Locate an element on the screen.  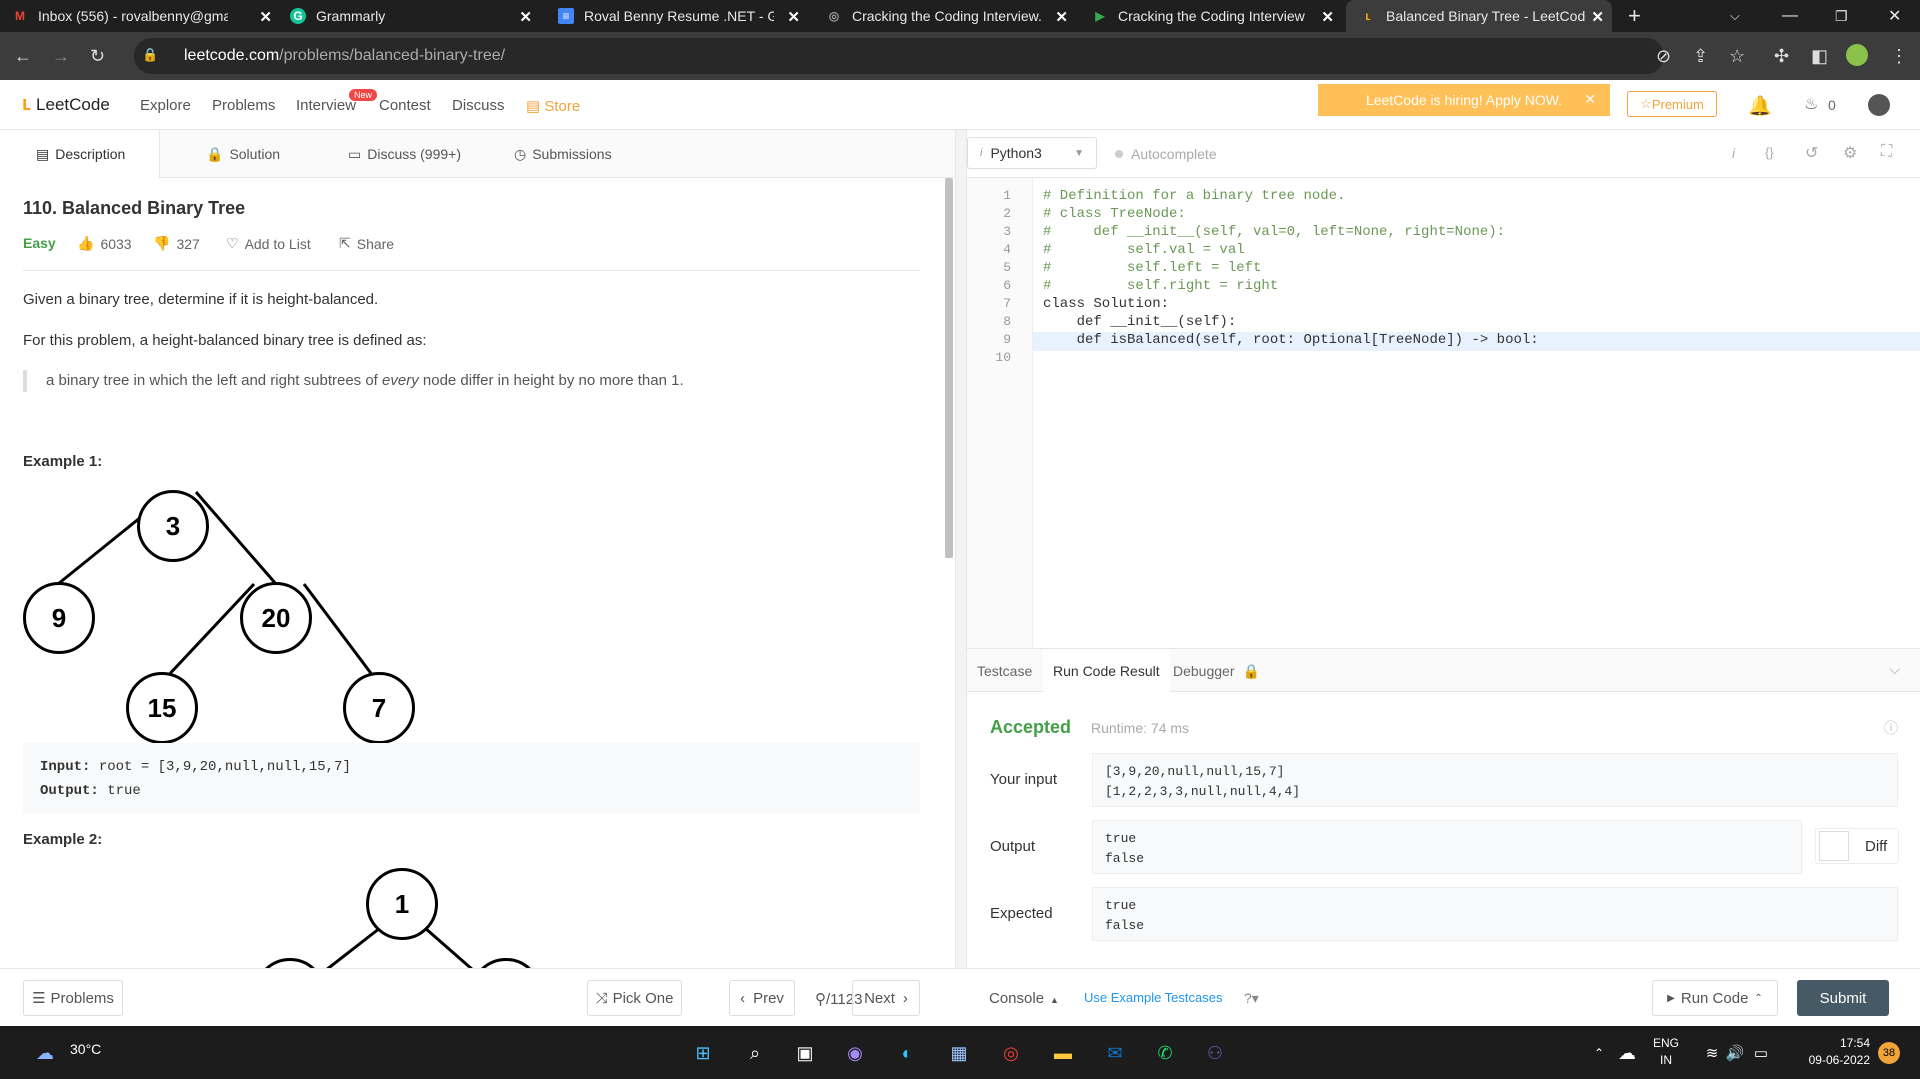
outlook-icon: ✉ is located at coordinates (1115, 1053).